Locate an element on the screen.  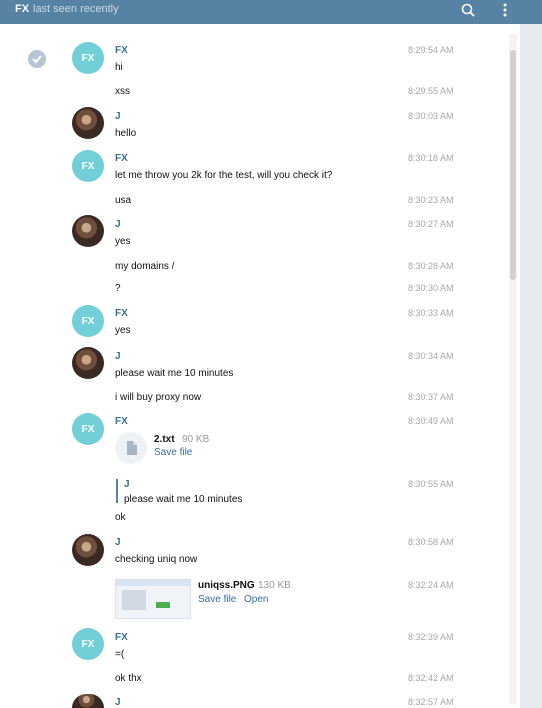
check-icon is located at coordinates (37, 59).